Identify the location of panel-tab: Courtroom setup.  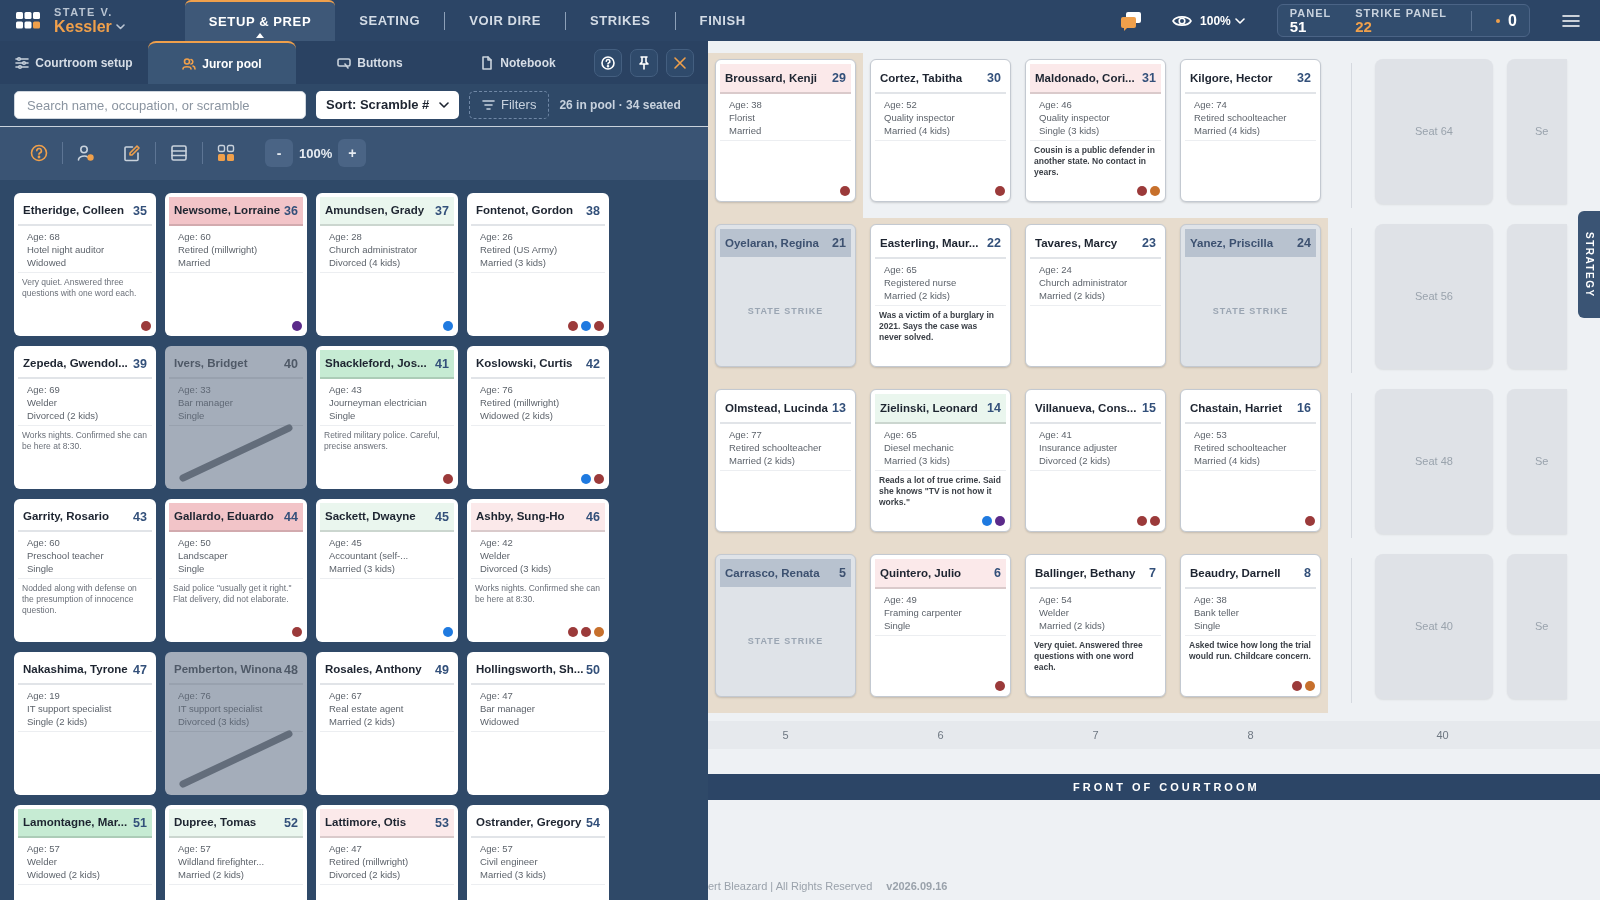
(74, 62).